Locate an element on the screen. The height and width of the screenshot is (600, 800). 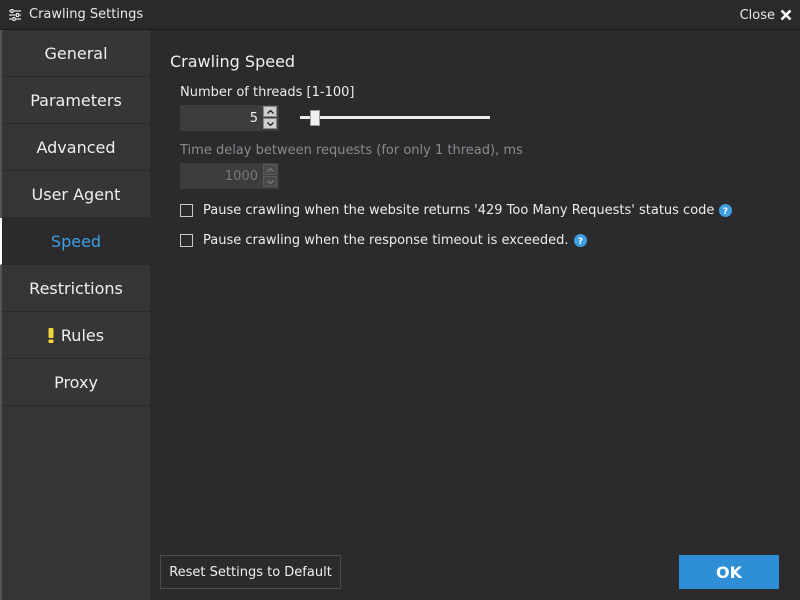
threads-increment-button is located at coordinates (270, 111).